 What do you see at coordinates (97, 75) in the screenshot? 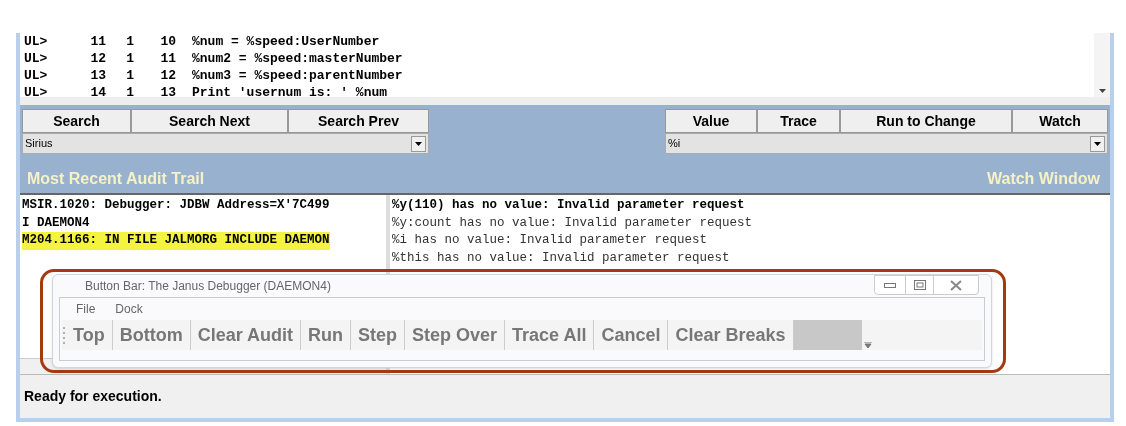
I see `line-number: 13` at bounding box center [97, 75].